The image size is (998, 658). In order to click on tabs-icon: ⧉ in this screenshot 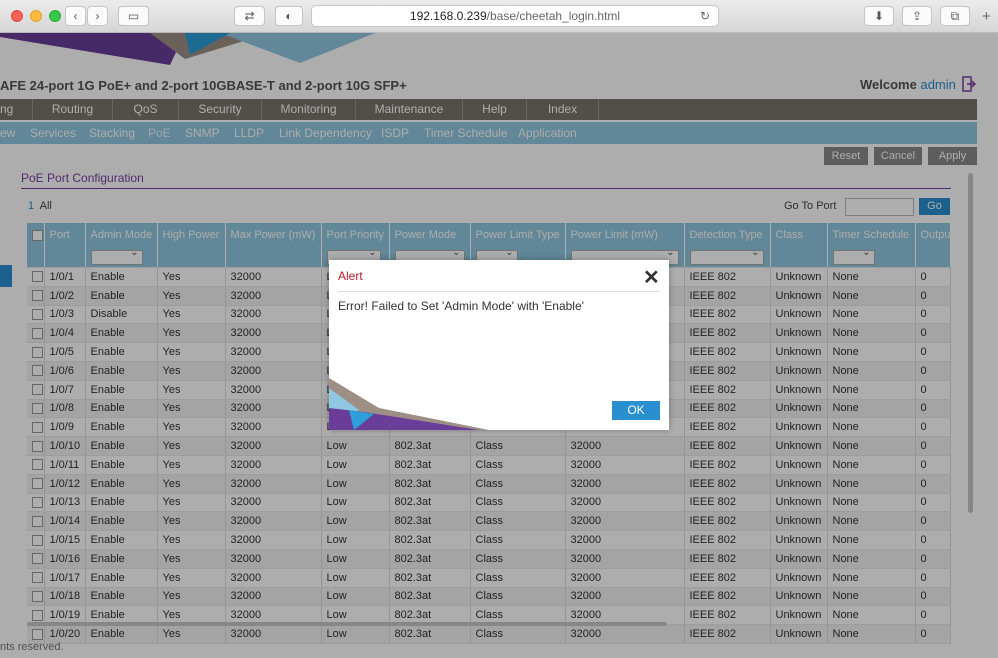, I will do `click(955, 15)`.